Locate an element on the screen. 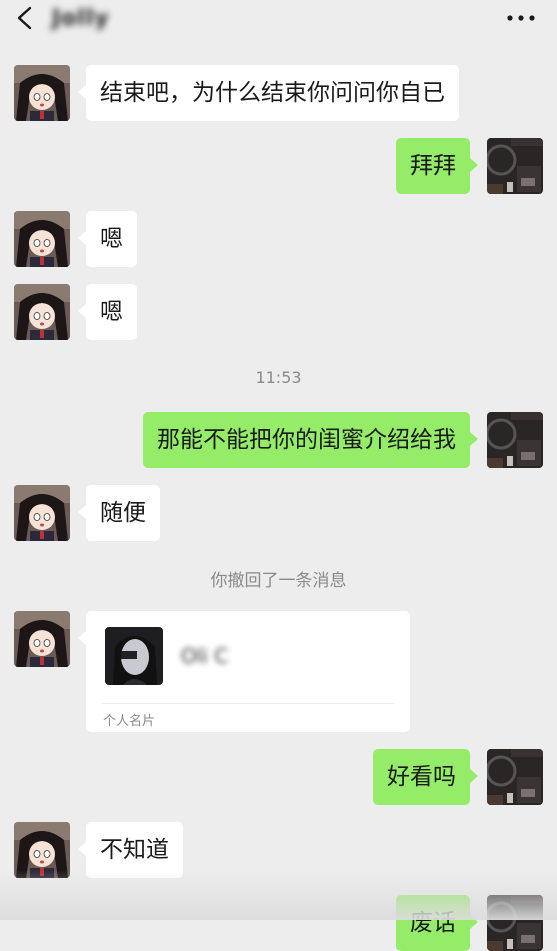 The width and height of the screenshot is (557, 951). recall-notice: 你撤回了一条消息 is located at coordinates (278, 581).